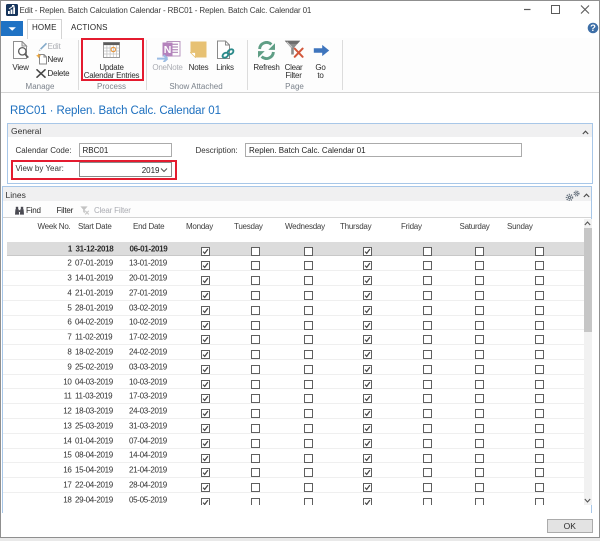 This screenshot has width=600, height=541. I want to click on svg-text: N, so click(168, 50).